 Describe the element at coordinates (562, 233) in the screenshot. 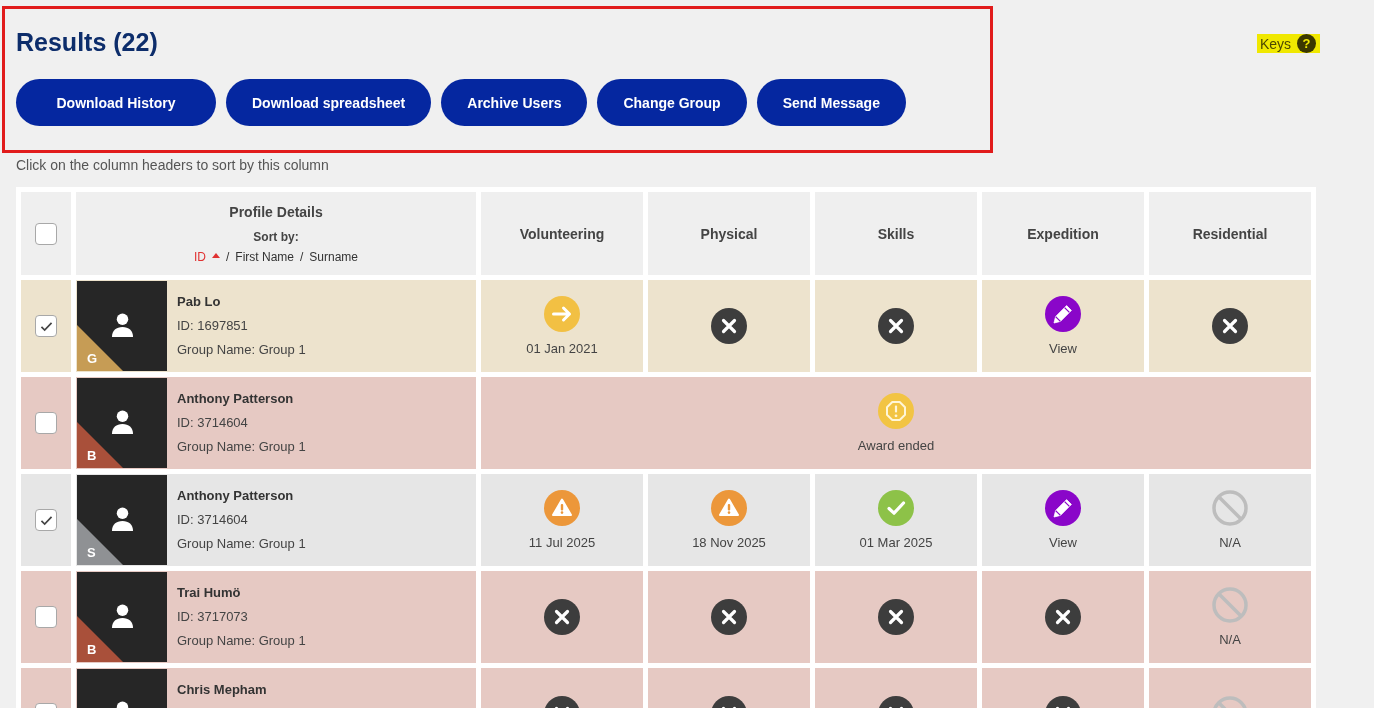

I see `column-header: Volunteering` at that location.